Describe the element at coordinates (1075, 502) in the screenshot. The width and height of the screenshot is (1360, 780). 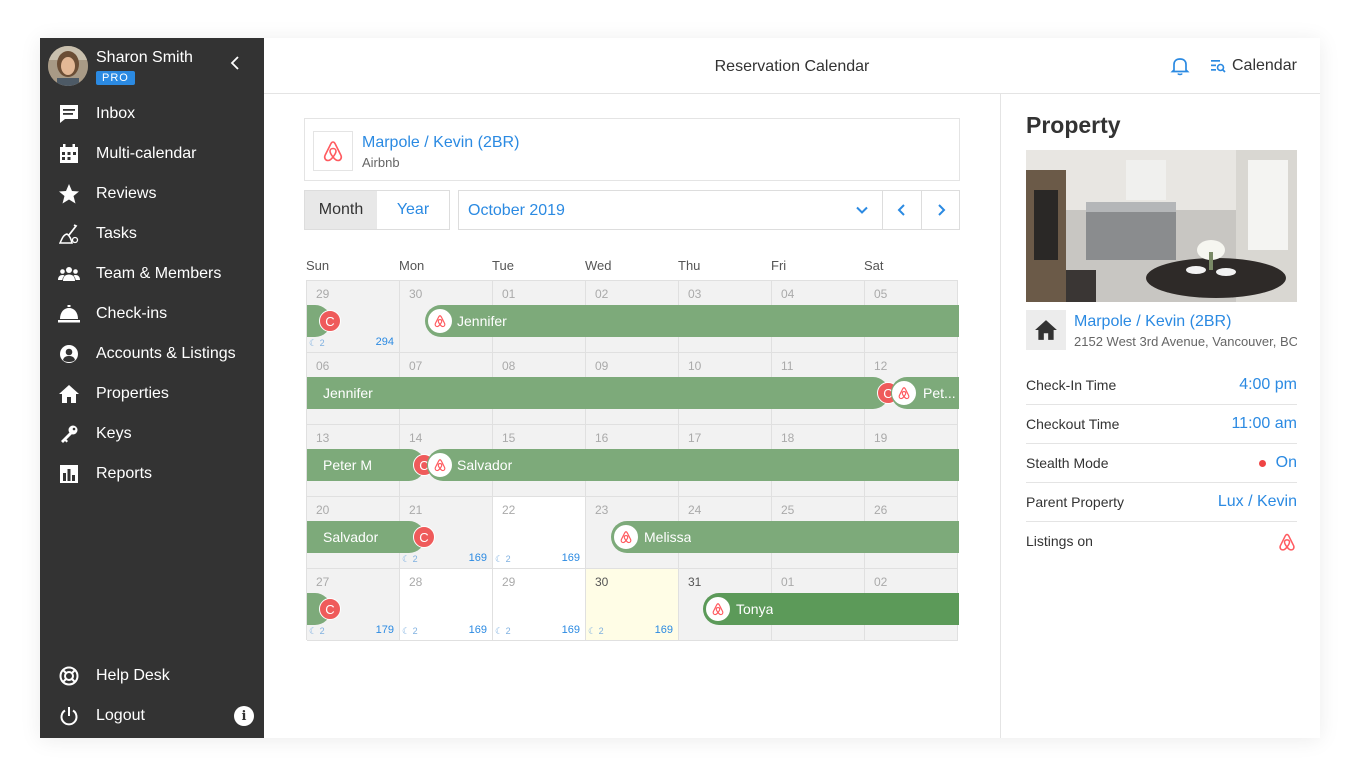
I see `detail-label: Parent Property` at that location.